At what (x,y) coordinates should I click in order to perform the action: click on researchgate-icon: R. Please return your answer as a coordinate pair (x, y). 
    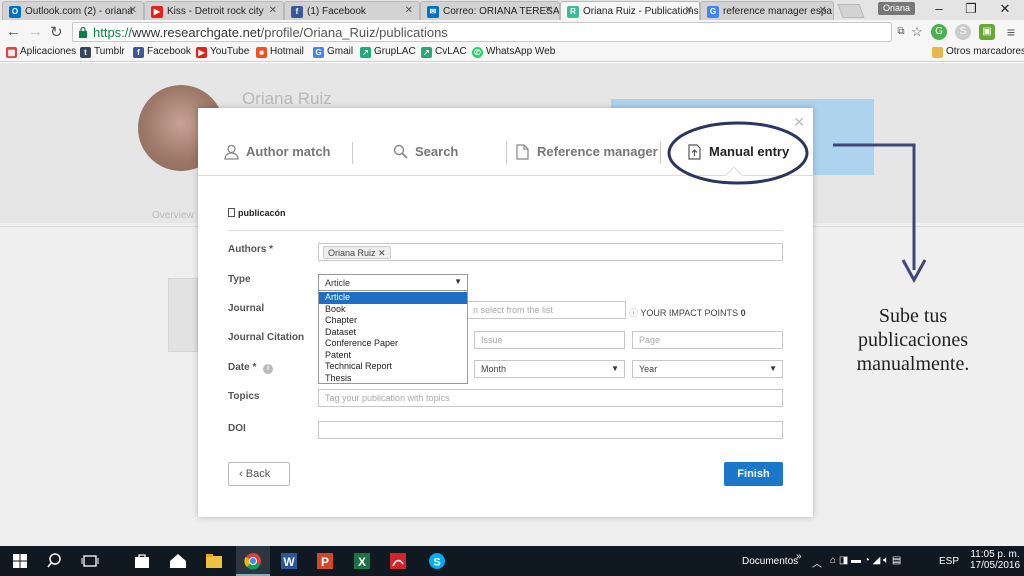
    Looking at the image, I should click on (573, 12).